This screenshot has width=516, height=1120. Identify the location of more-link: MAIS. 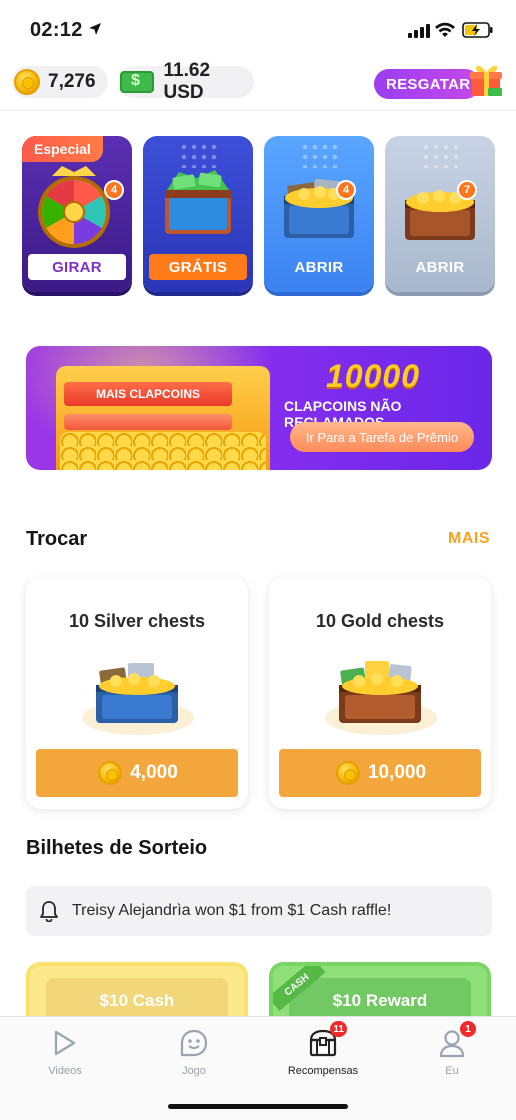
(469, 539).